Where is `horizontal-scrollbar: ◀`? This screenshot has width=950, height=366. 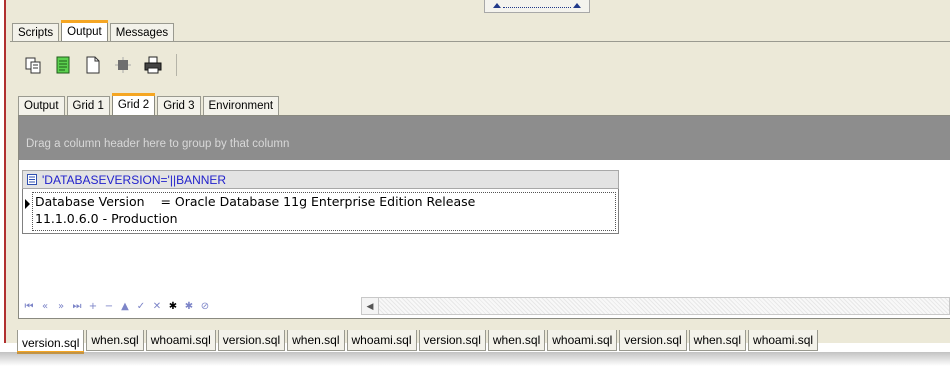
horizontal-scrollbar: ◀ is located at coordinates (655, 306).